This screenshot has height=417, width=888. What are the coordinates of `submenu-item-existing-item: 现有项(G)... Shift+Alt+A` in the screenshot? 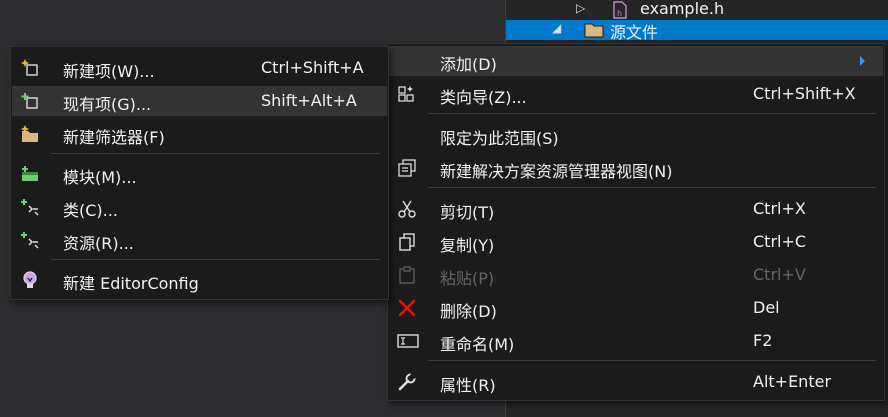 It's located at (199, 101).